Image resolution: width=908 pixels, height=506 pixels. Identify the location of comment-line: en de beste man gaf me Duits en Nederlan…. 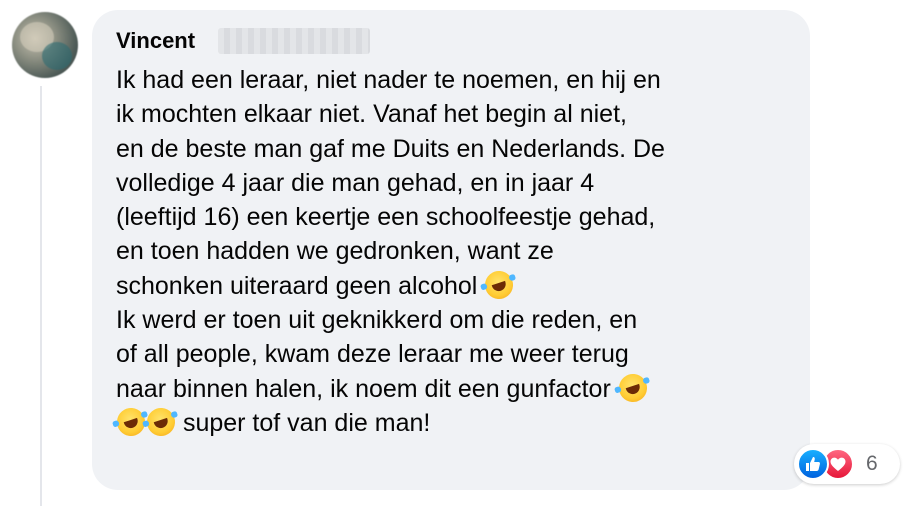
(390, 148).